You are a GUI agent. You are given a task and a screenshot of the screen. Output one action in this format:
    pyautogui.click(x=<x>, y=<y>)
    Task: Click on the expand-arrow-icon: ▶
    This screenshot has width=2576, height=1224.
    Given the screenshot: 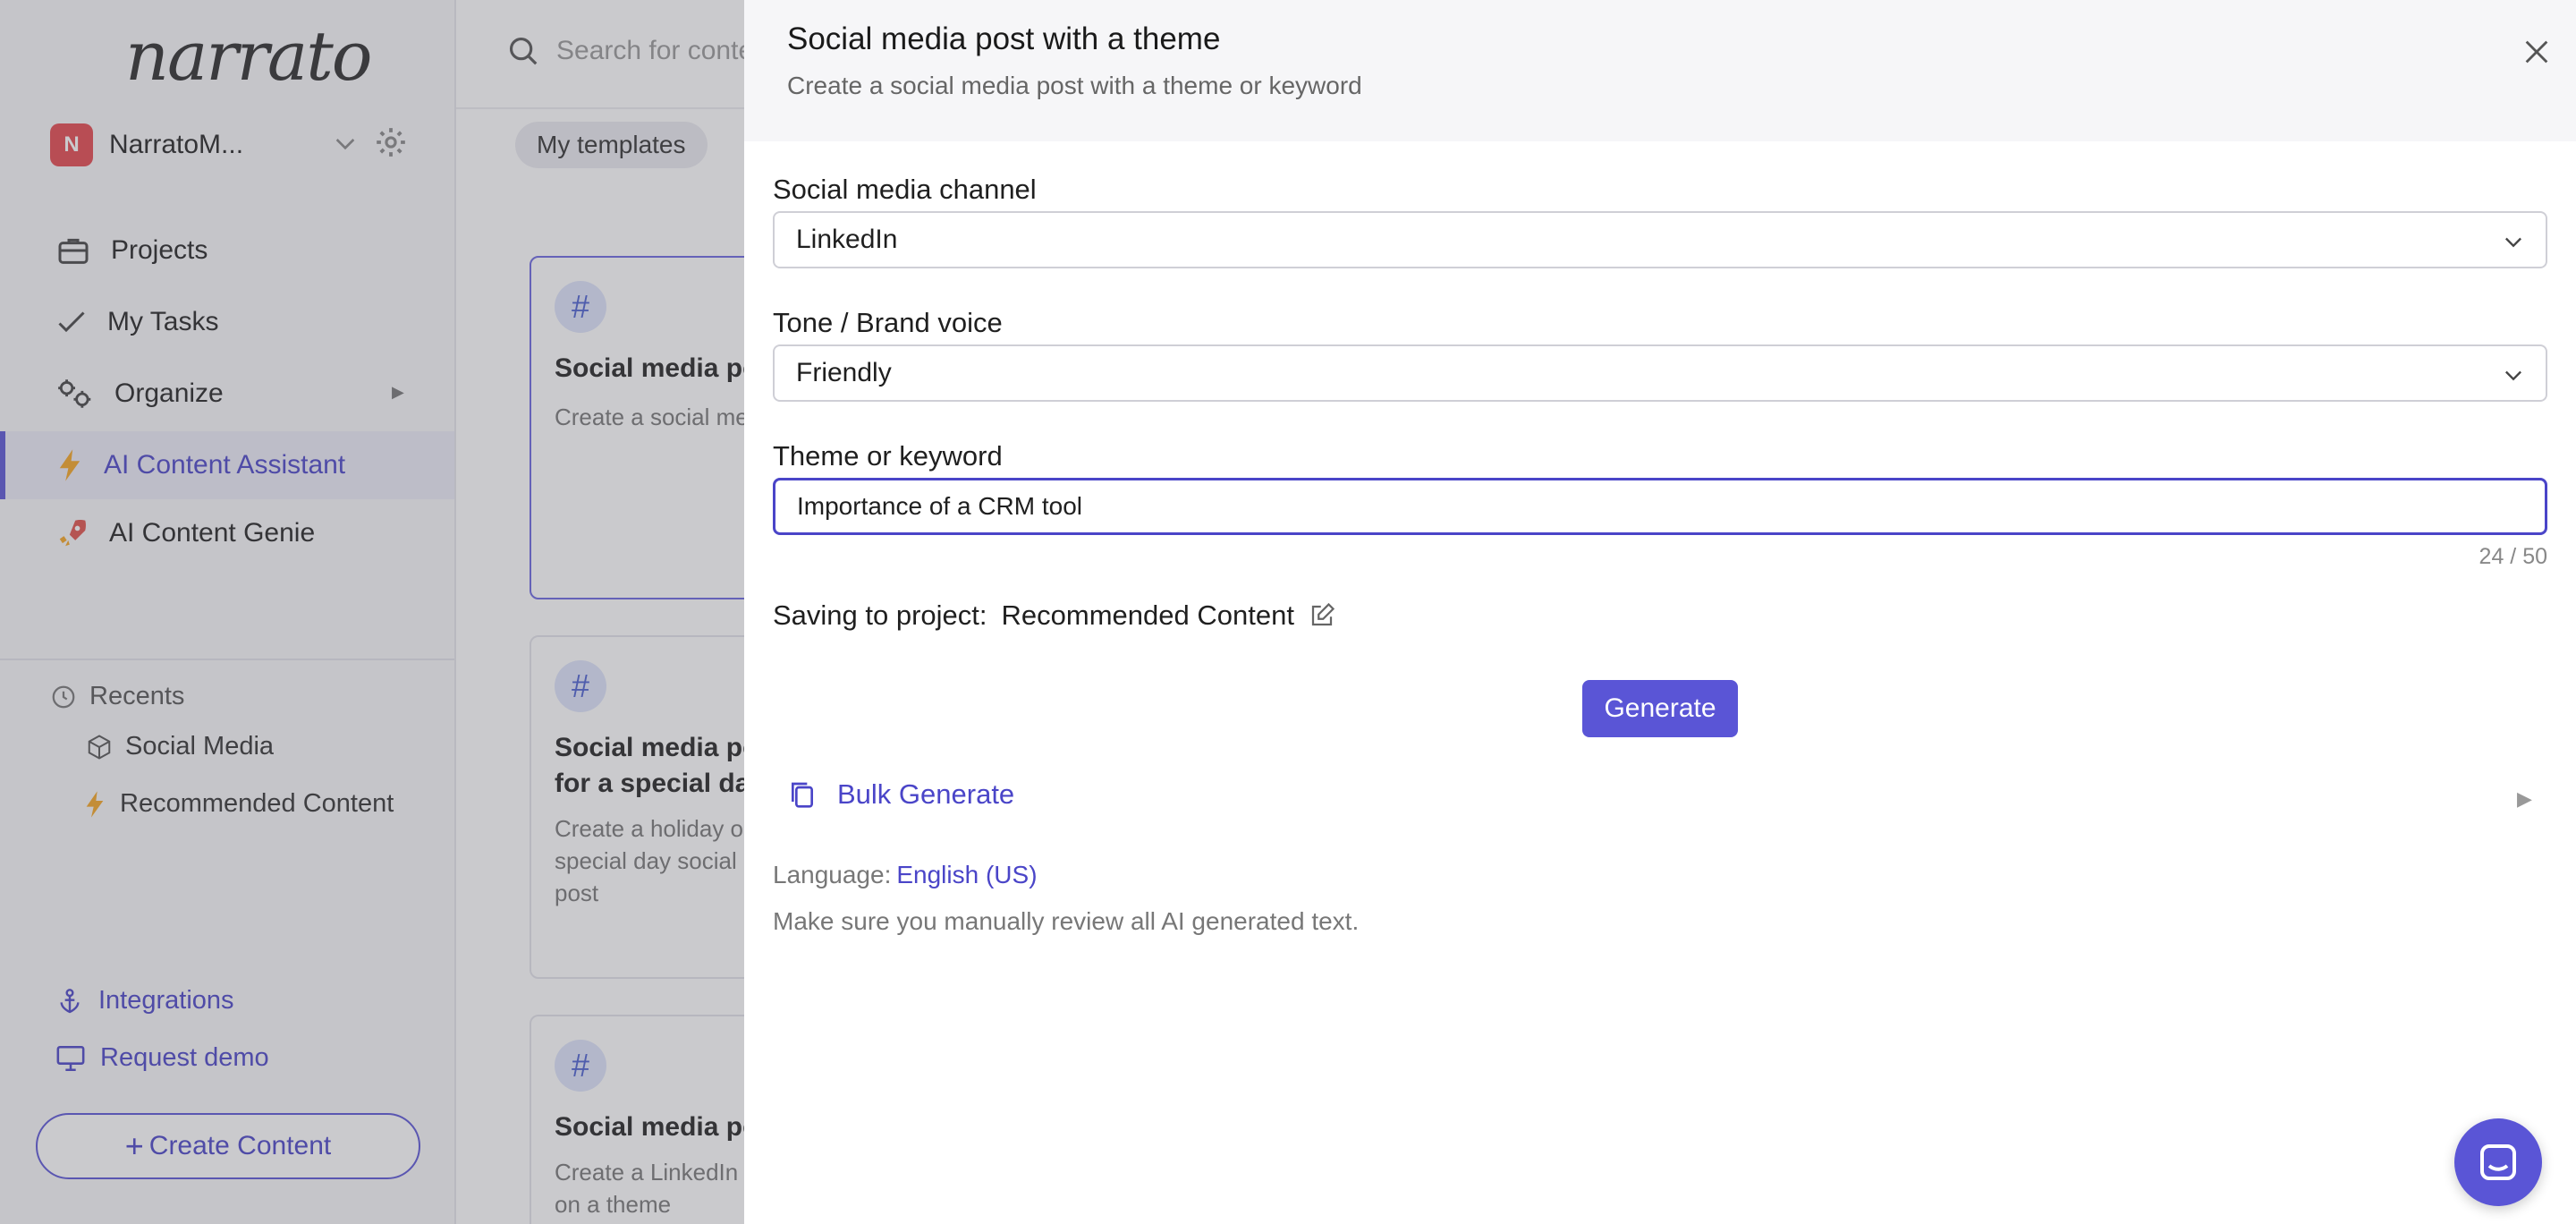 What is the action you would take?
    pyautogui.click(x=2524, y=799)
    